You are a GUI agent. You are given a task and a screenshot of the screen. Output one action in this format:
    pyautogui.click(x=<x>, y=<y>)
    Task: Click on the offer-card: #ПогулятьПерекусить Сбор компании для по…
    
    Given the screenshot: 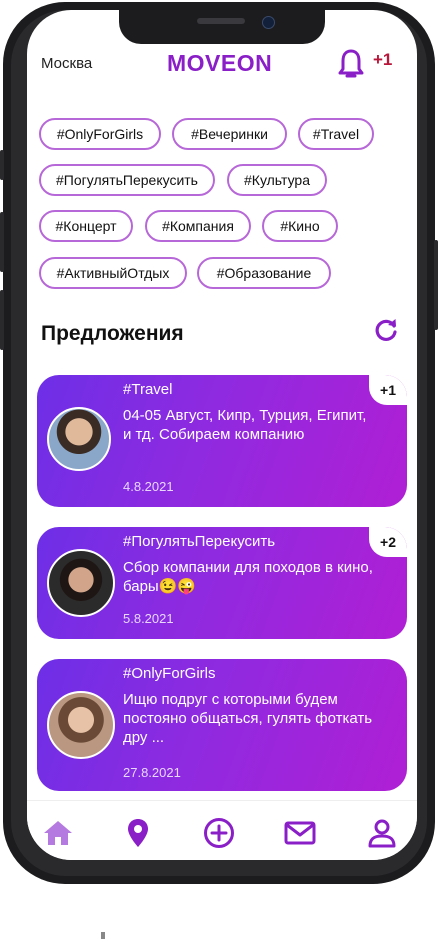 What is the action you would take?
    pyautogui.click(x=222, y=583)
    